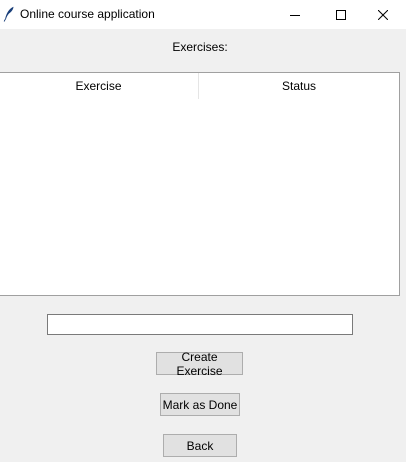 Image resolution: width=406 pixels, height=462 pixels. I want to click on close-icon, so click(383, 14).